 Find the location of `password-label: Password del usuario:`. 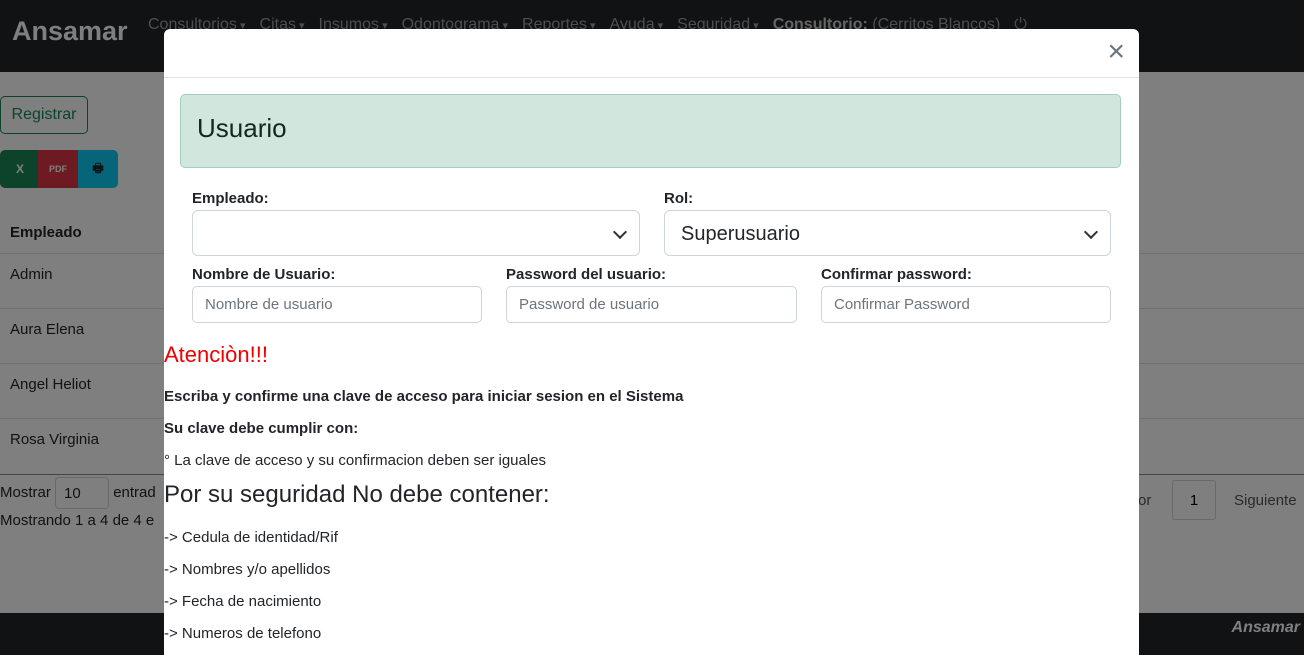

password-label: Password del usuario: is located at coordinates (586, 274).